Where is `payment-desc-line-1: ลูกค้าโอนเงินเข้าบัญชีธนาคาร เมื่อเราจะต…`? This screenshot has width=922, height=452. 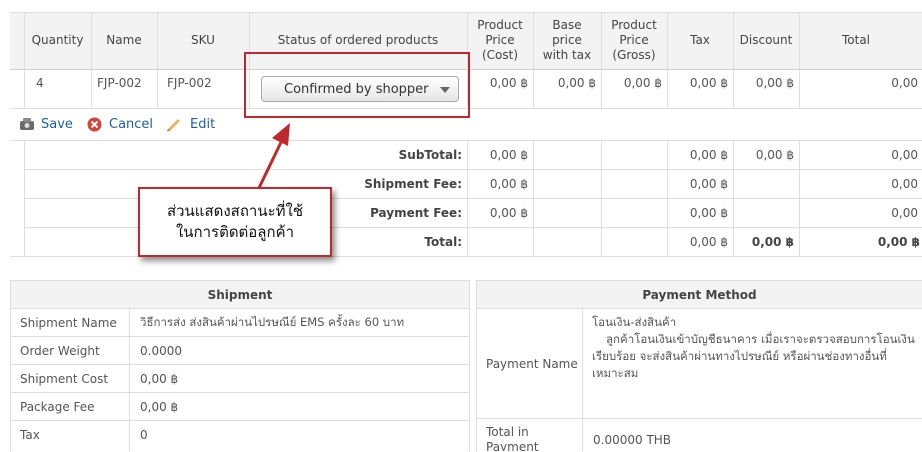 payment-desc-line-1: ลูกค้าโอนเงินเข้าบัญชีธนาคาร เมื่อเราจะต… is located at coordinates (760, 339).